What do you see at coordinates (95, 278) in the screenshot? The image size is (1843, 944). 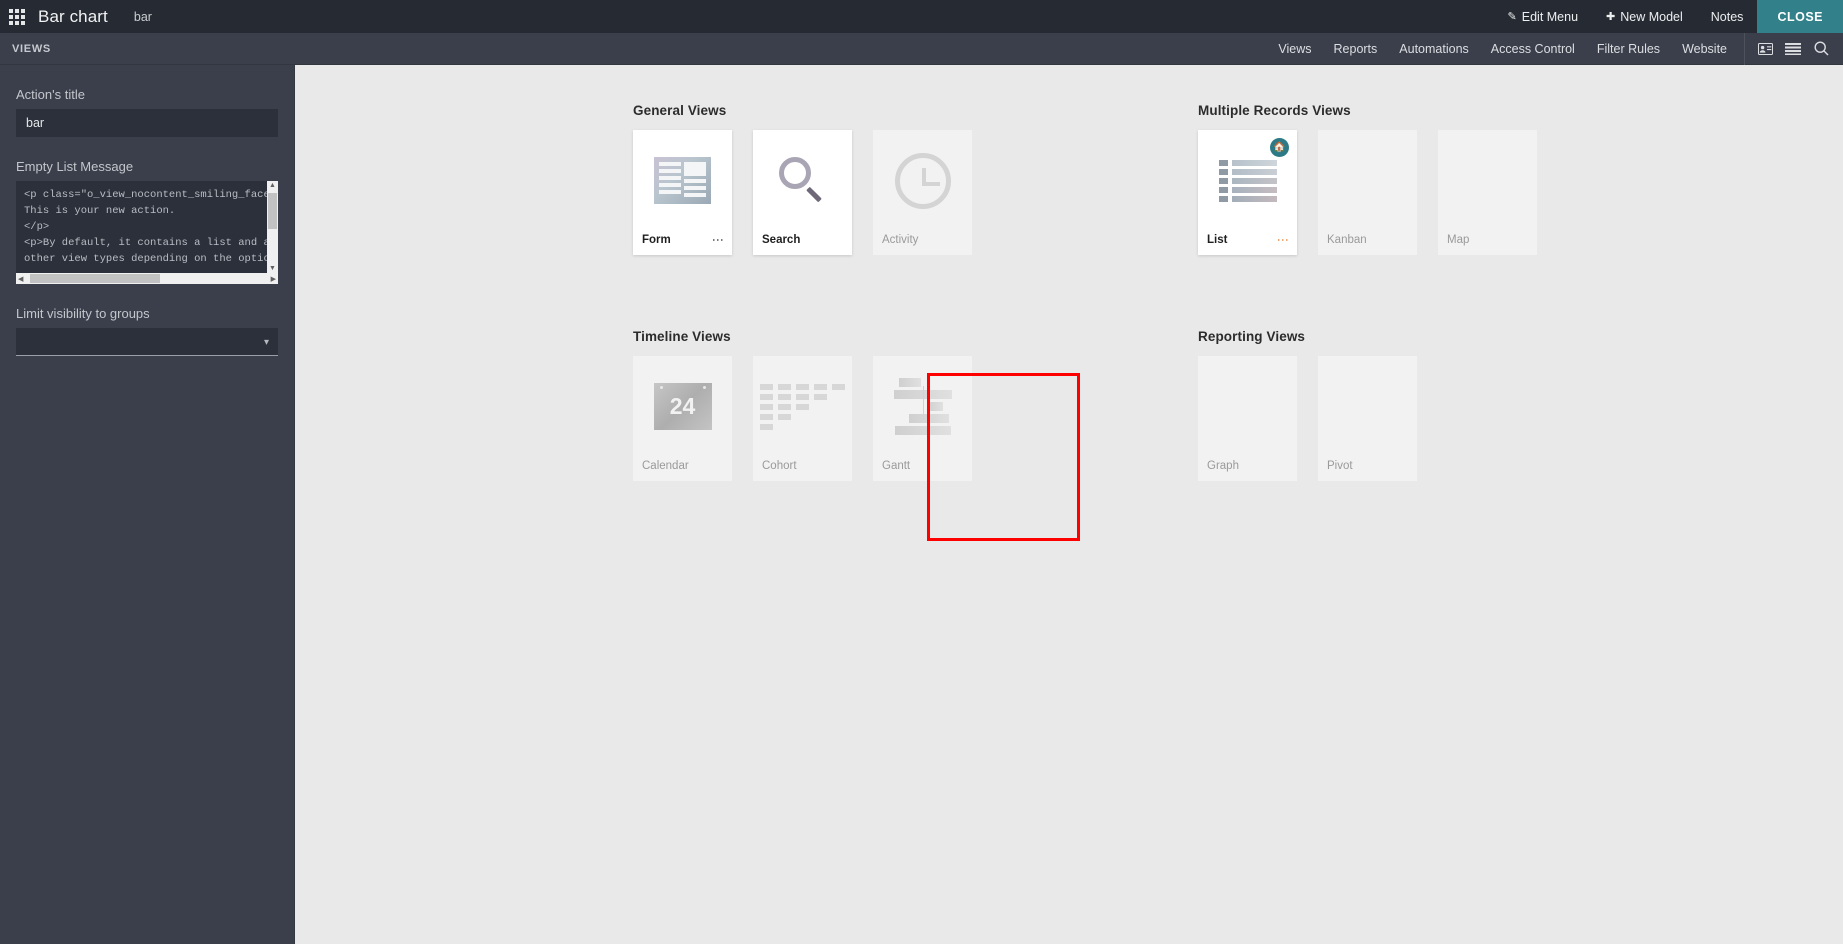 I see `horizontal-scroll-thumb` at bounding box center [95, 278].